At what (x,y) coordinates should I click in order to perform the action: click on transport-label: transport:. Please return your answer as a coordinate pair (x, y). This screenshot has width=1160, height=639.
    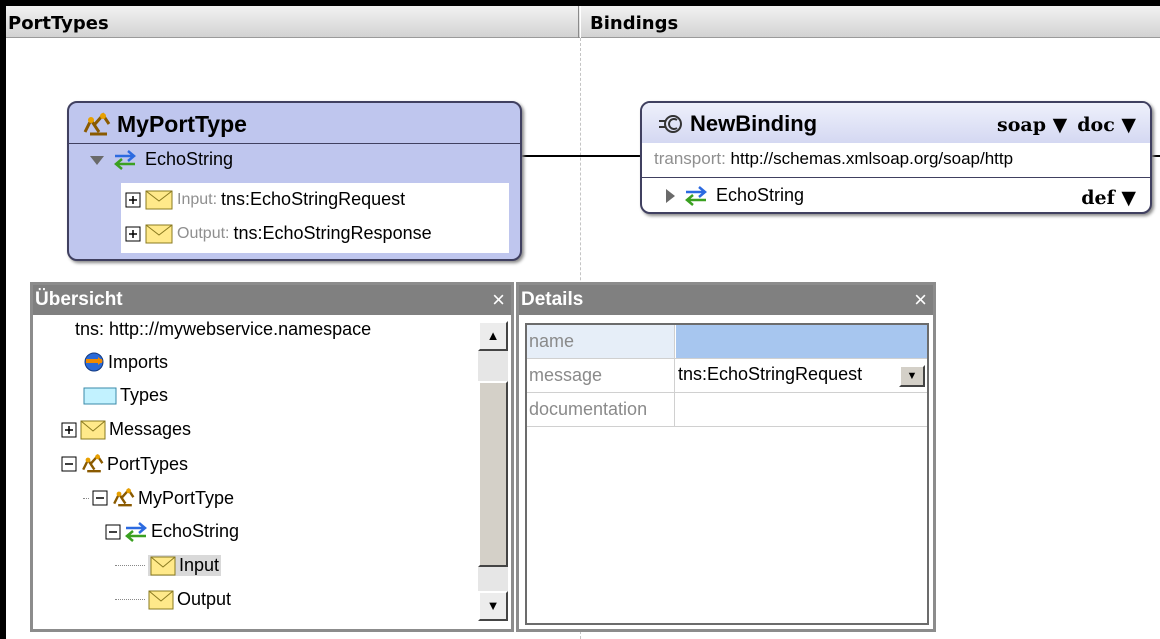
    Looking at the image, I should click on (690, 158).